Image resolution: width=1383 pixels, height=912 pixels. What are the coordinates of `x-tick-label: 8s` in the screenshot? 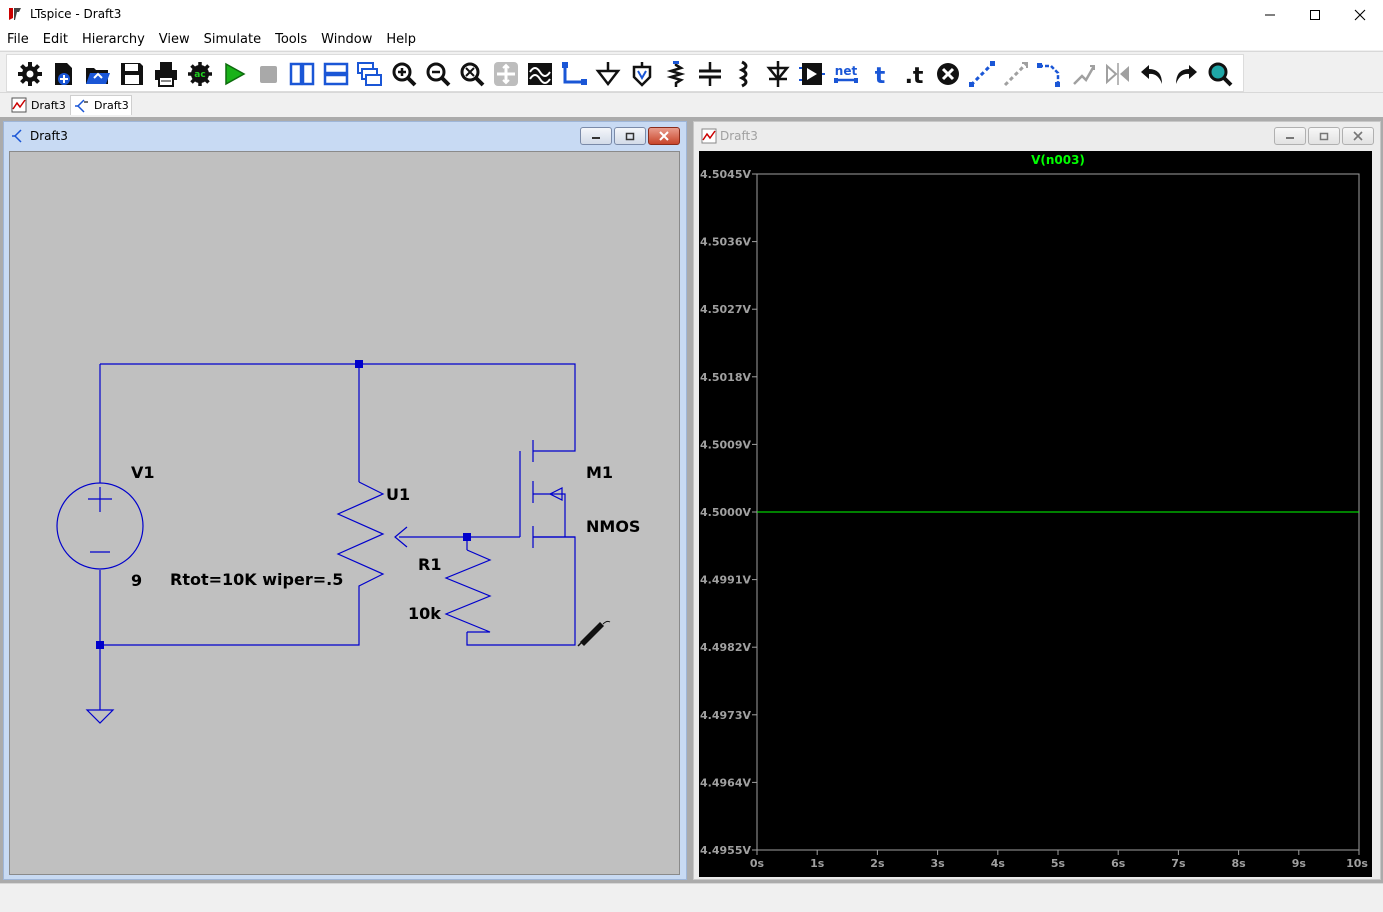 It's located at (1238, 863).